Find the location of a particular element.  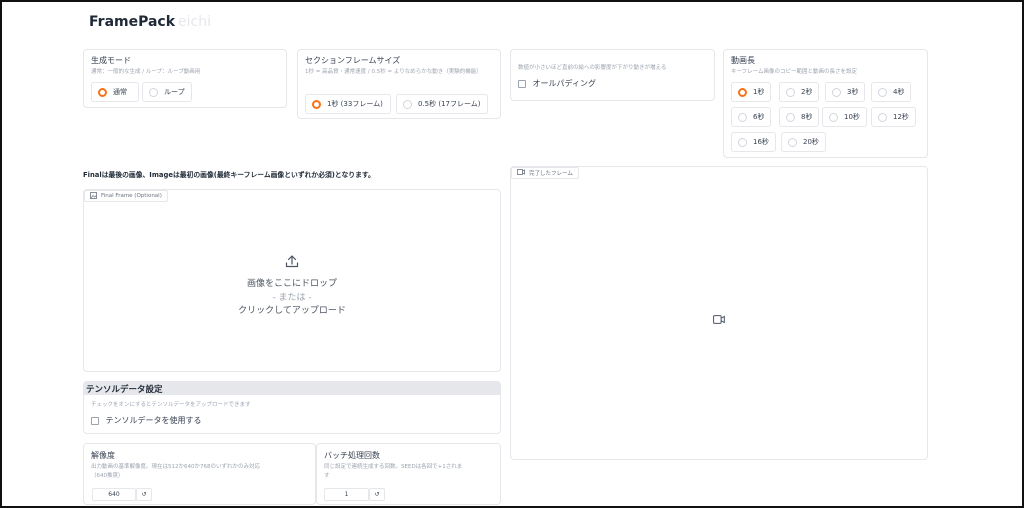

radio-label: 1秒 is located at coordinates (759, 92).